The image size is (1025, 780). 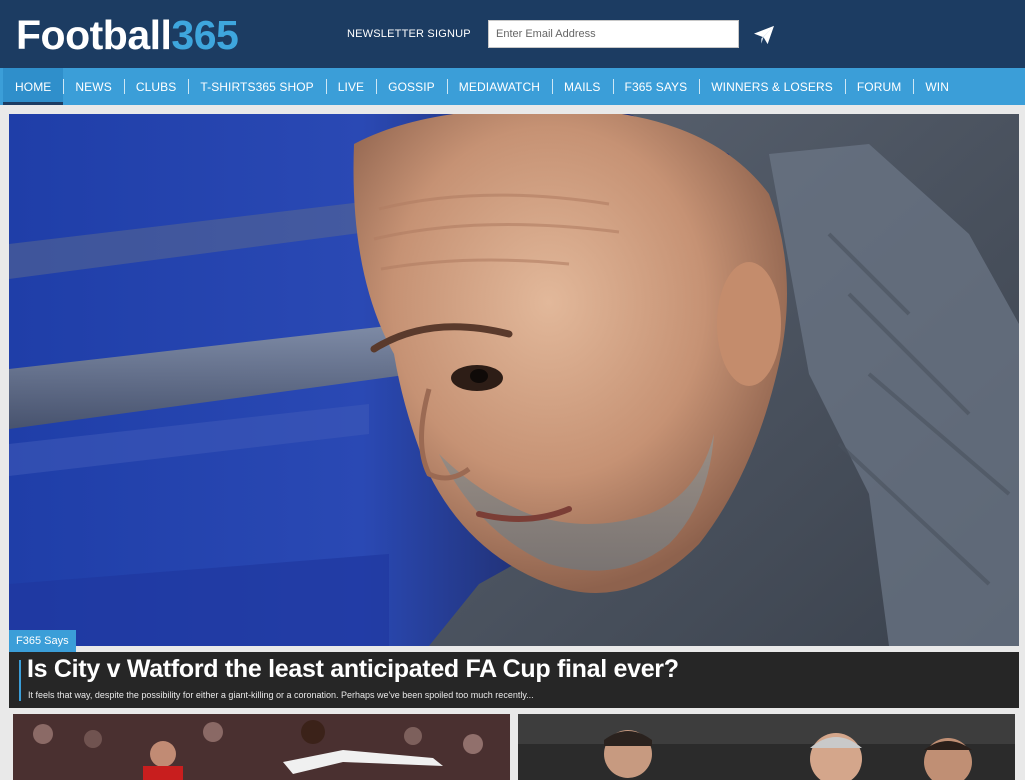 What do you see at coordinates (656, 86) in the screenshot?
I see `nav-item-f365-says: F365 SAYS` at bounding box center [656, 86].